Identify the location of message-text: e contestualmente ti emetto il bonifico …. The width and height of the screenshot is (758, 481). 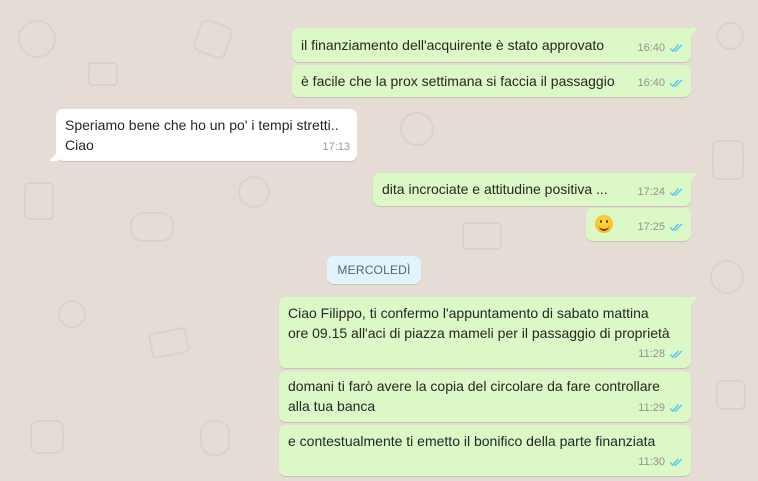
(472, 441).